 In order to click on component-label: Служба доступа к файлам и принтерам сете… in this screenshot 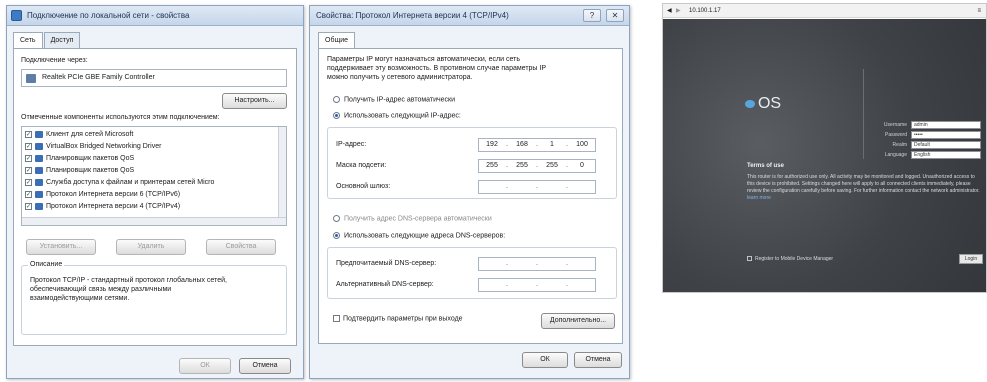, I will do `click(130, 182)`.